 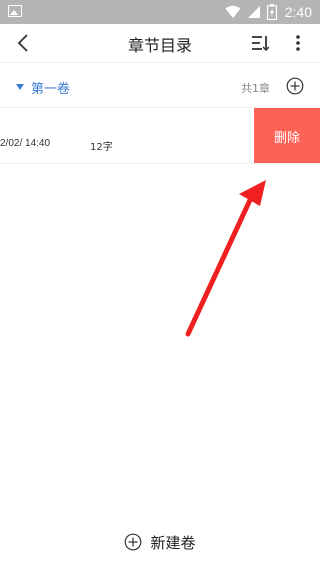 What do you see at coordinates (287, 135) in the screenshot?
I see `delete-button: 删除` at bounding box center [287, 135].